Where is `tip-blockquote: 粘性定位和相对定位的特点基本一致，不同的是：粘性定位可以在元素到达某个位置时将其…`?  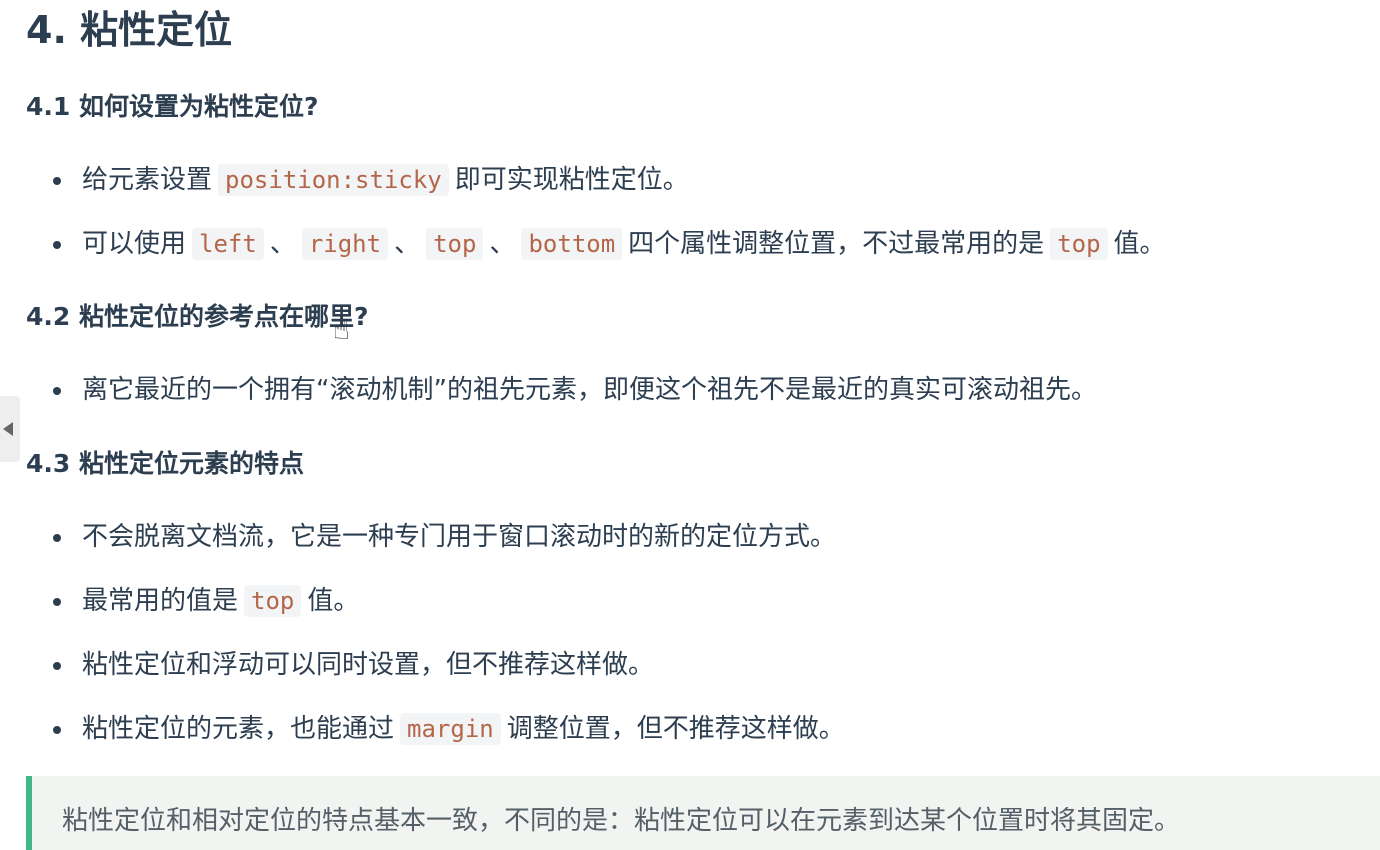
tip-blockquote: 粘性定位和相对定位的特点基本一致，不同的是：粘性定位可以在元素到达某个位置时将其… is located at coordinates (703, 813).